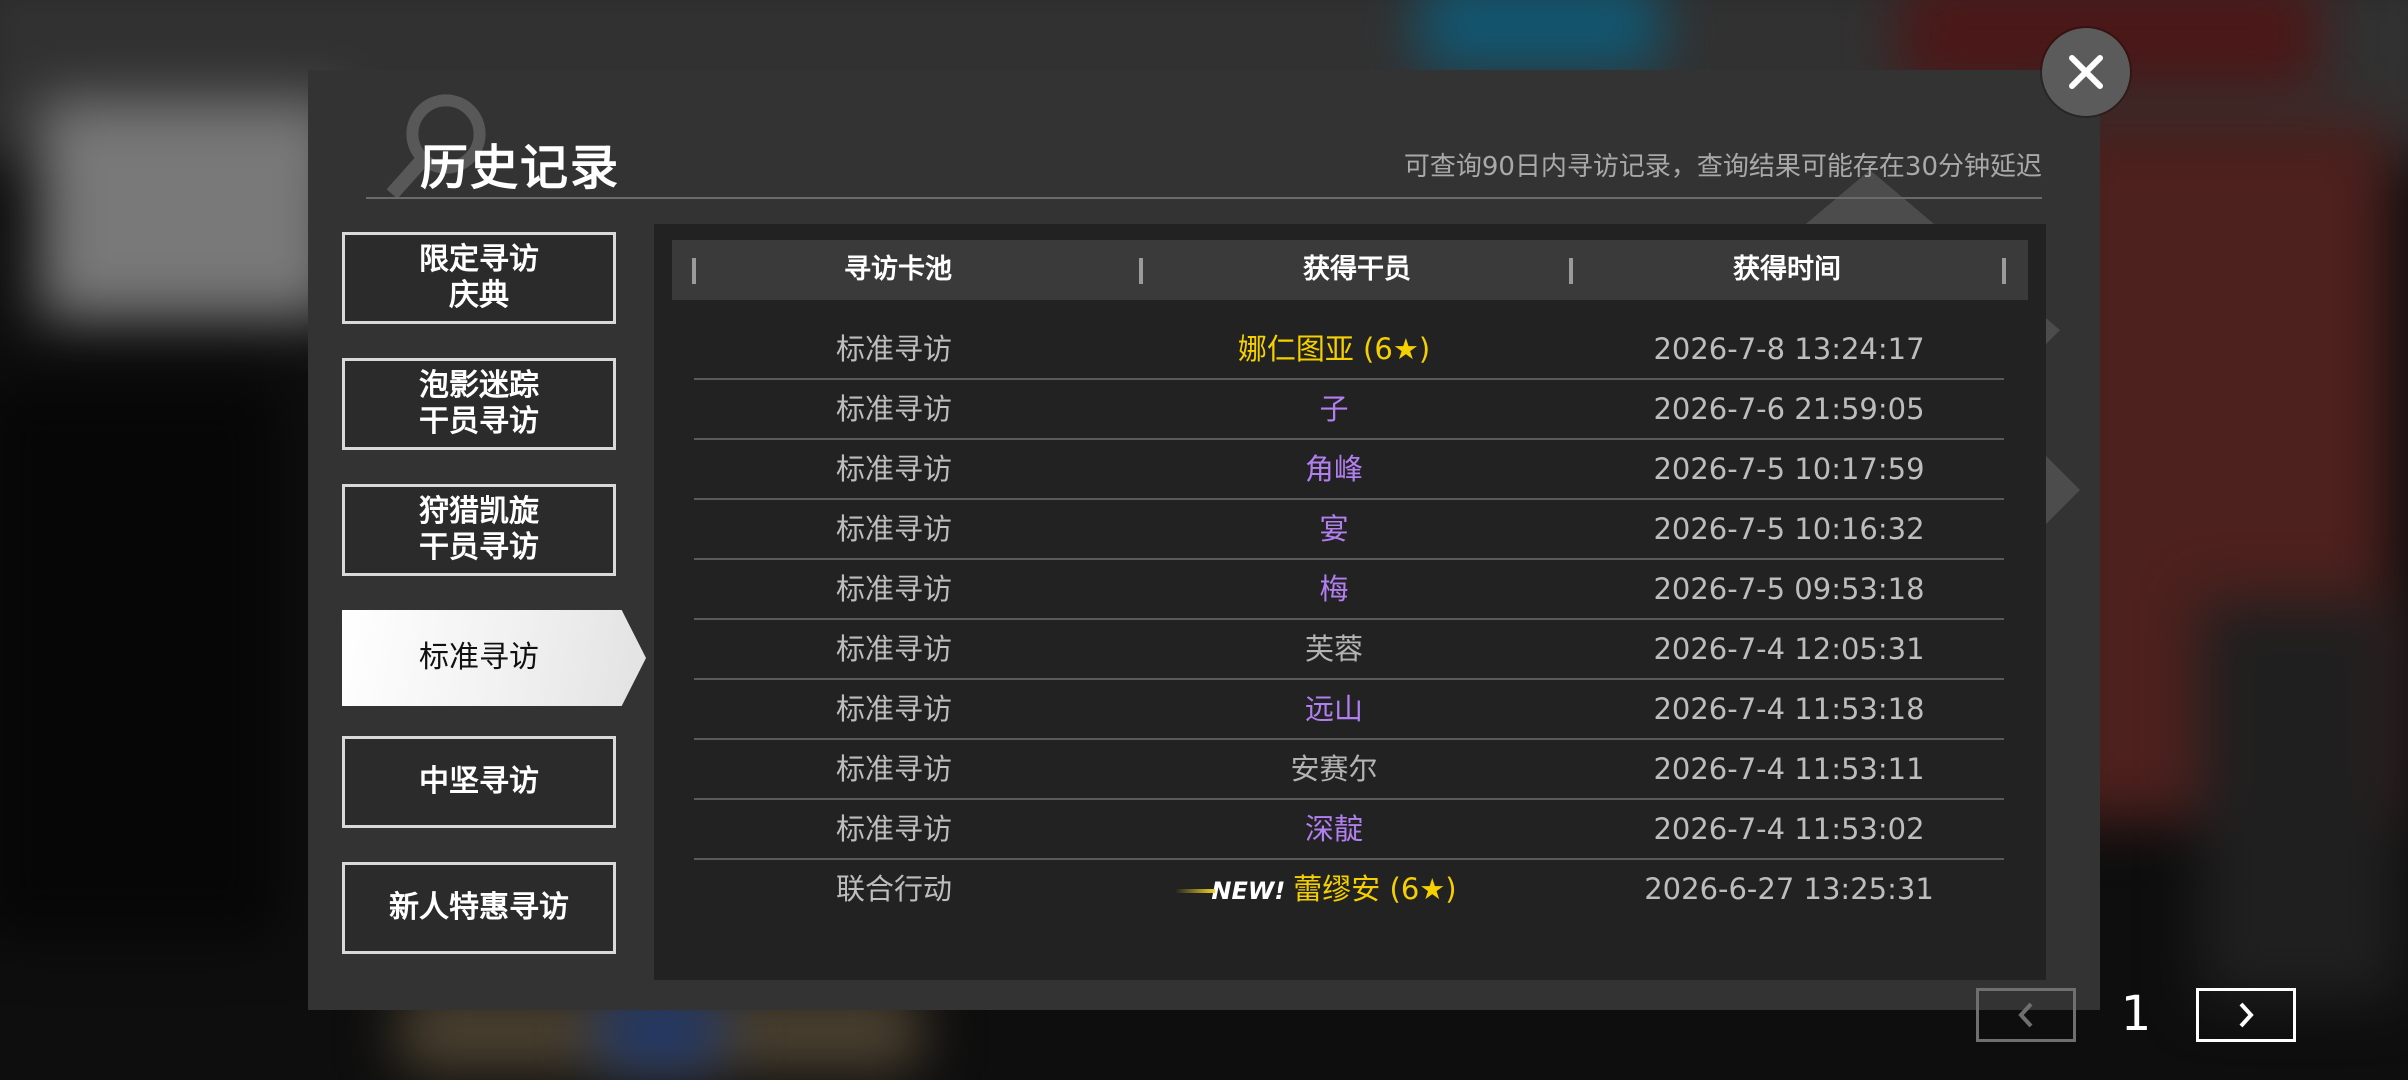 The image size is (2408, 1080). I want to click on table-row: 标准寻访 远山 2026-7-4 11:53:18, so click(1349, 710).